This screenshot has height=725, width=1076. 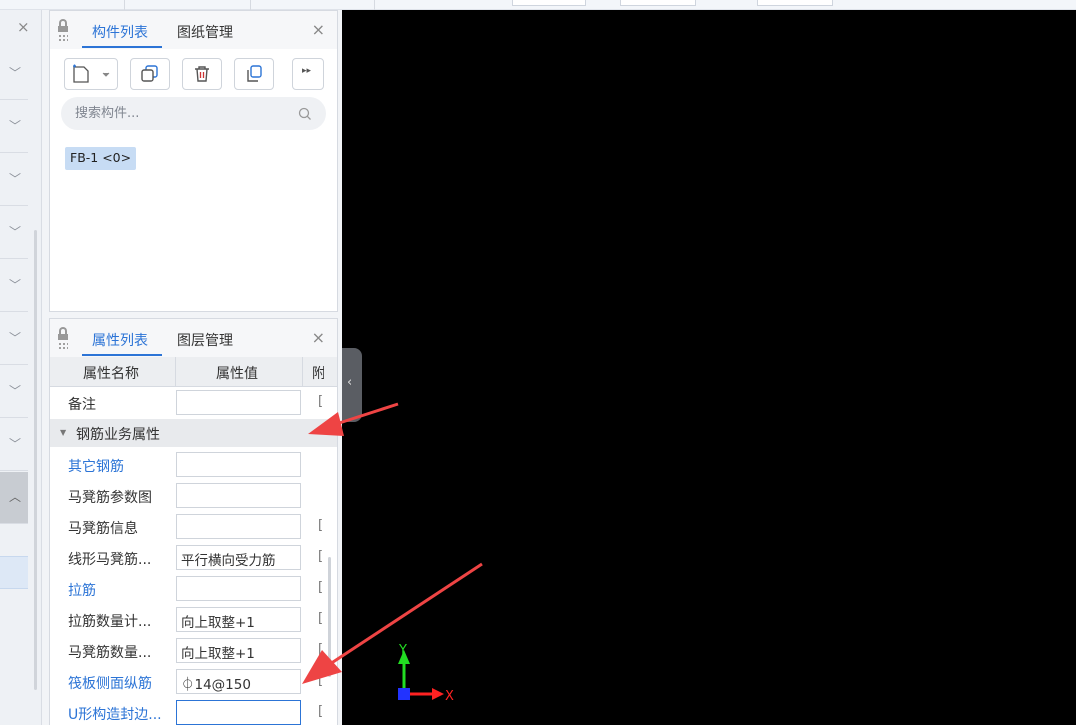 I want to click on property-row: 线形马凳筋... 平行横向受力筋 [, so click(x=193, y=557).